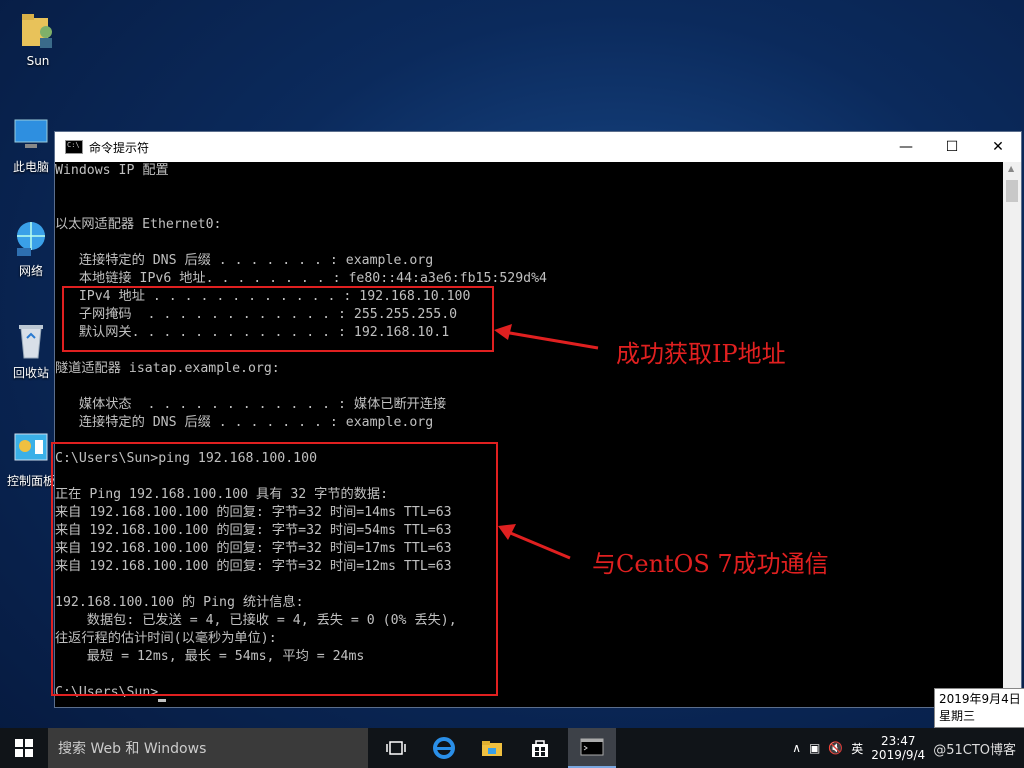 Image resolution: width=1024 pixels, height=768 pixels. I want to click on task-view-button, so click(396, 748).